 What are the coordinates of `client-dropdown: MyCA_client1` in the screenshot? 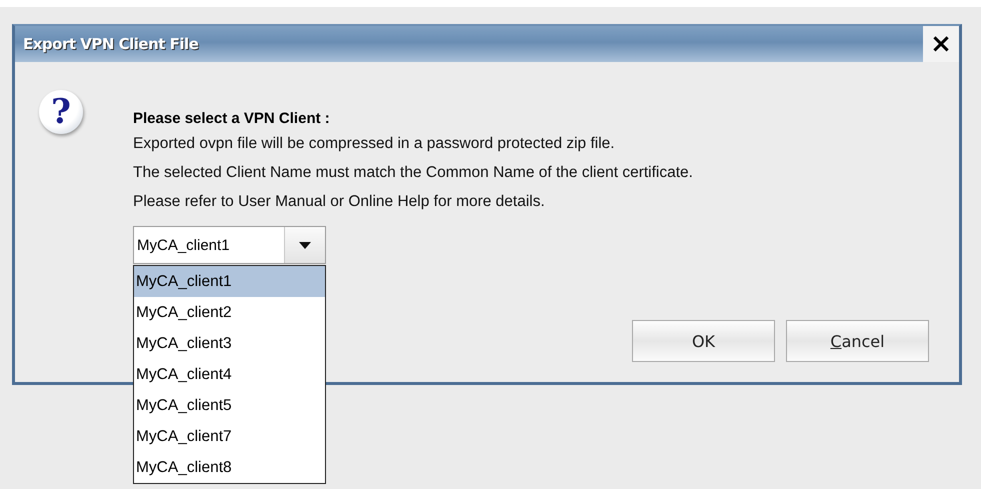 It's located at (229, 245).